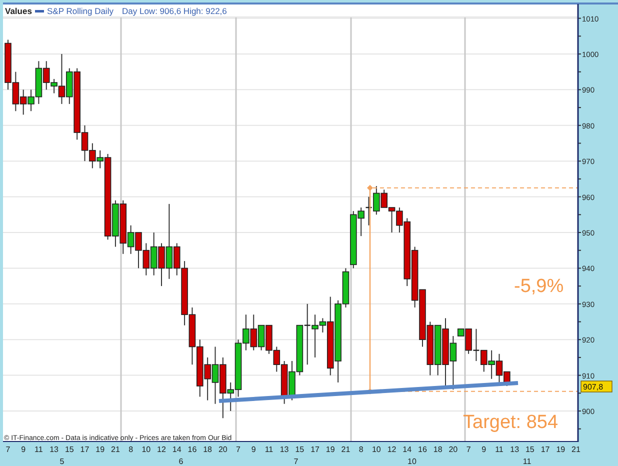  I want to click on x-axis-day-label: 7, so click(296, 461).